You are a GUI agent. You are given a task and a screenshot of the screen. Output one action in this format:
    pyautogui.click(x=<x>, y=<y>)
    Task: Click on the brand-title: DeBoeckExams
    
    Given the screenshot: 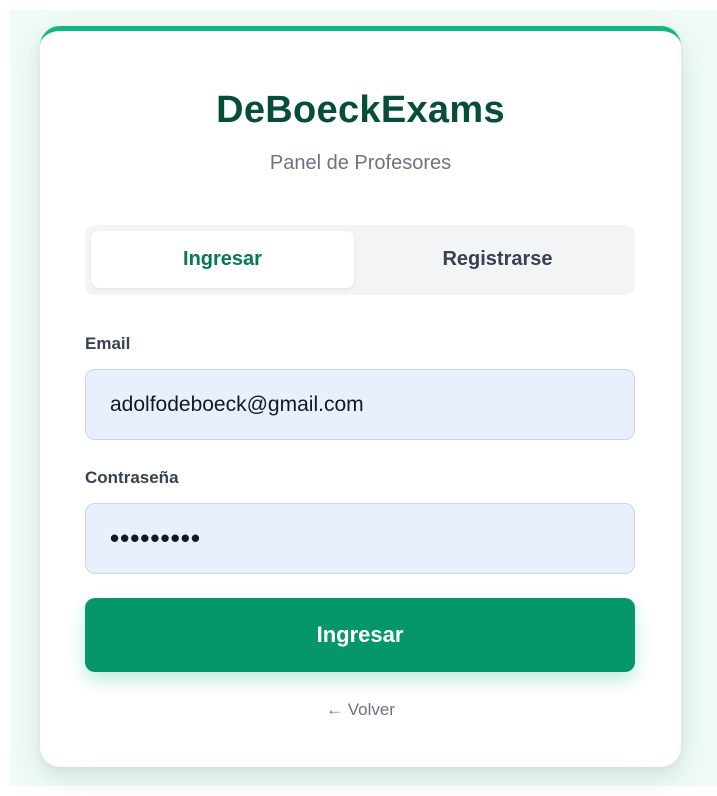 What is the action you would take?
    pyautogui.click(x=360, y=110)
    